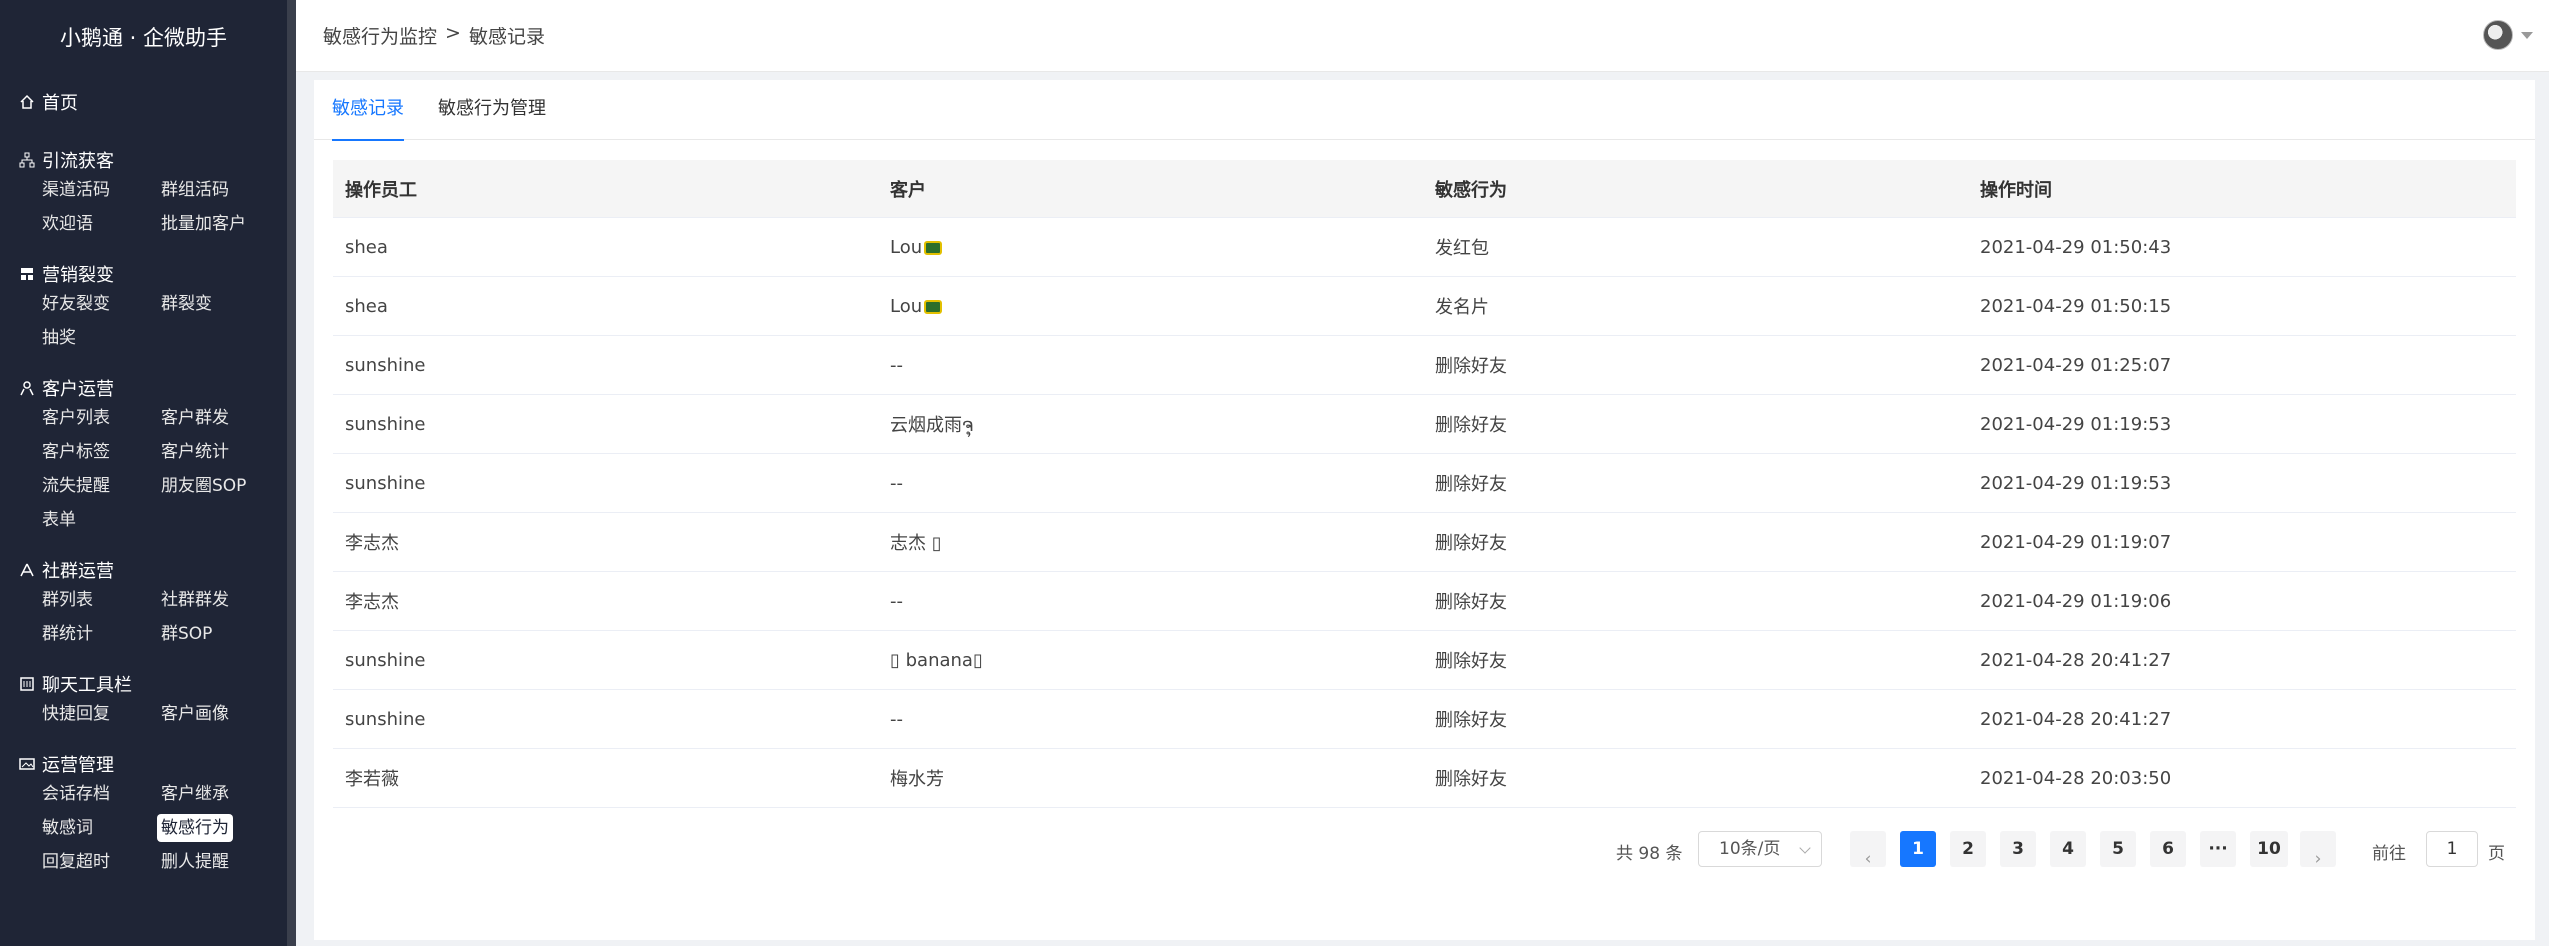 This screenshot has width=2549, height=946. Describe the element at coordinates (221, 794) in the screenshot. I see `sidebar-item: 客户继承` at that location.